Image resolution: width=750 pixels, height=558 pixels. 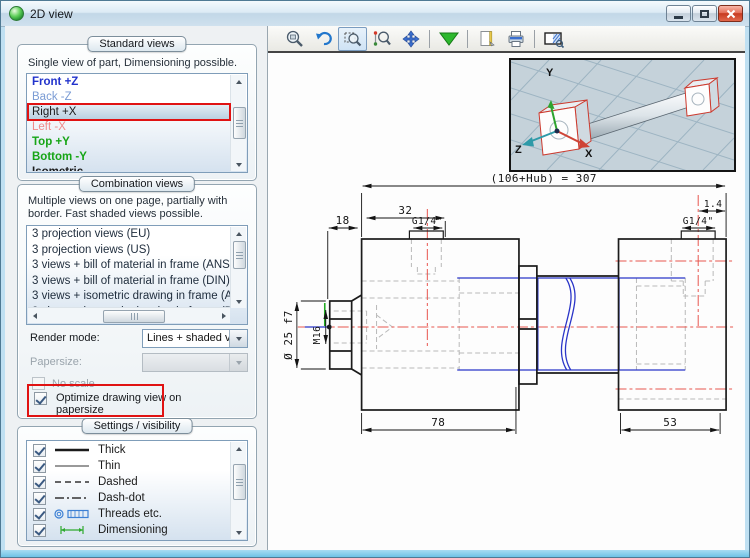 I want to click on dashdot-line-icon, so click(x=72, y=498).